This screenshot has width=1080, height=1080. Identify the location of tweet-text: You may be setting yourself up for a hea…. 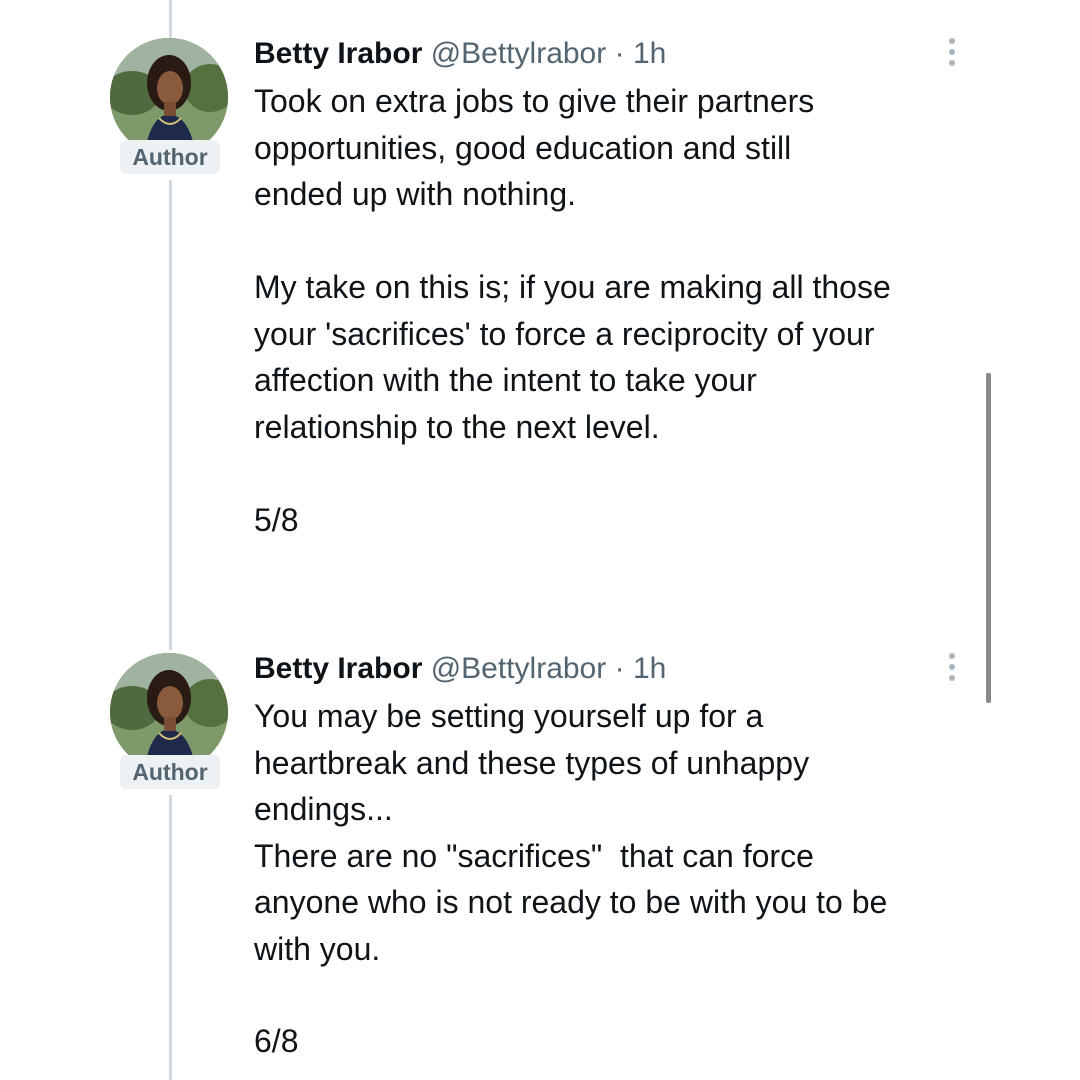
(571, 832).